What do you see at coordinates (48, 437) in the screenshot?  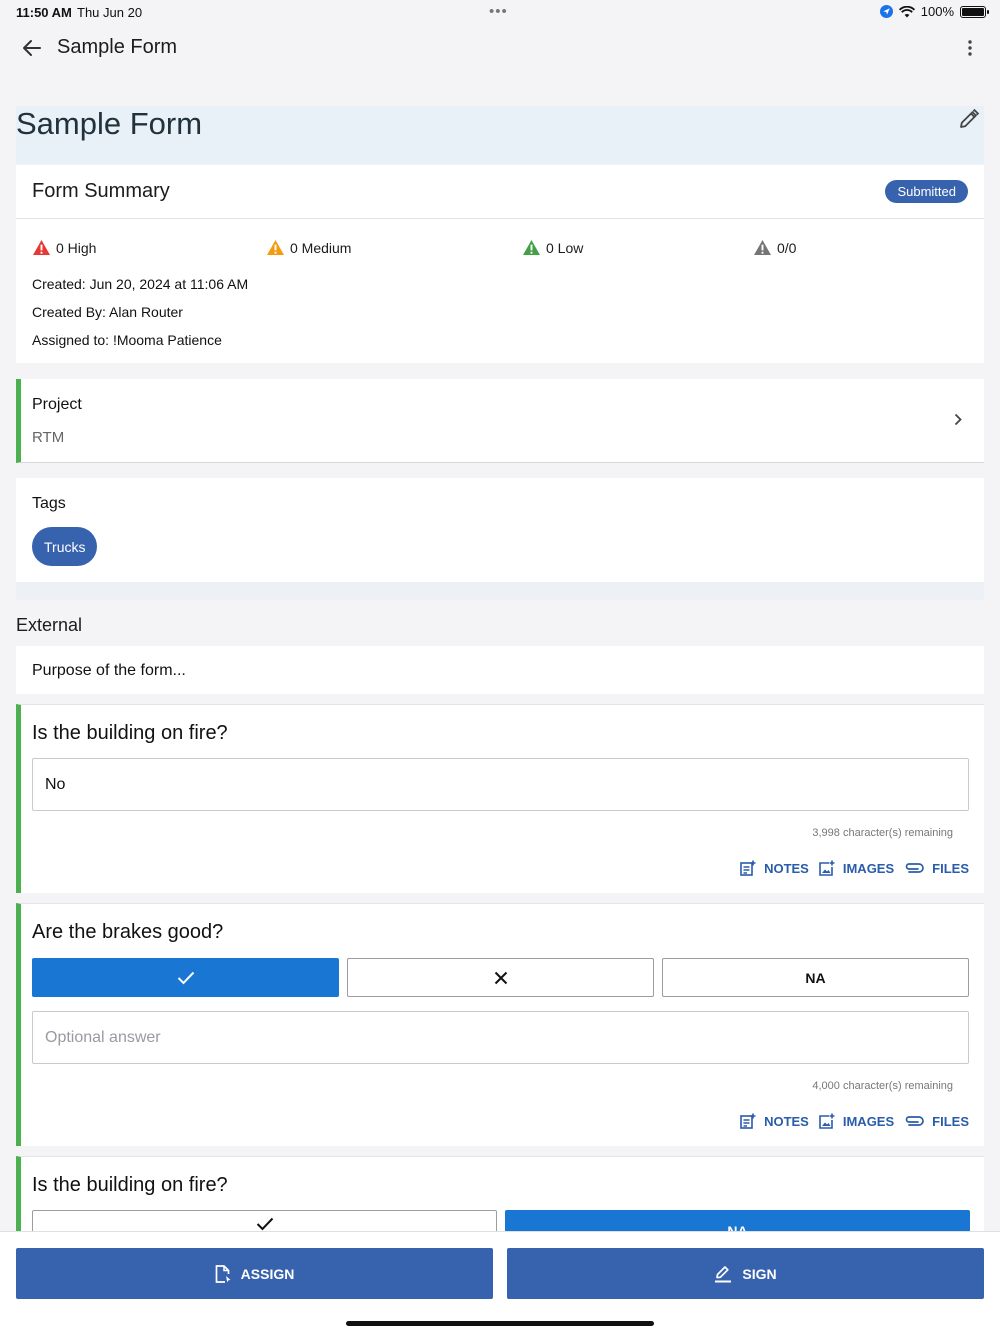 I see `project-value: RTM` at bounding box center [48, 437].